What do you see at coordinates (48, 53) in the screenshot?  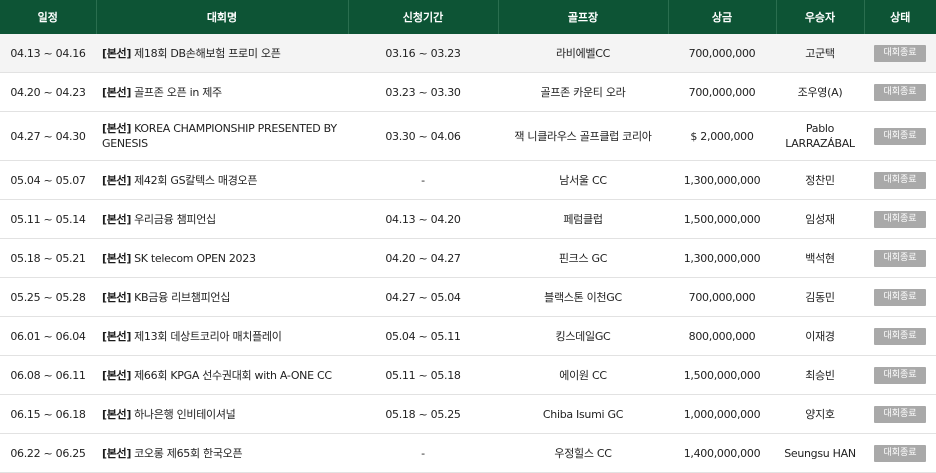 I see `cell-date: 04.13 ~ 04.16` at bounding box center [48, 53].